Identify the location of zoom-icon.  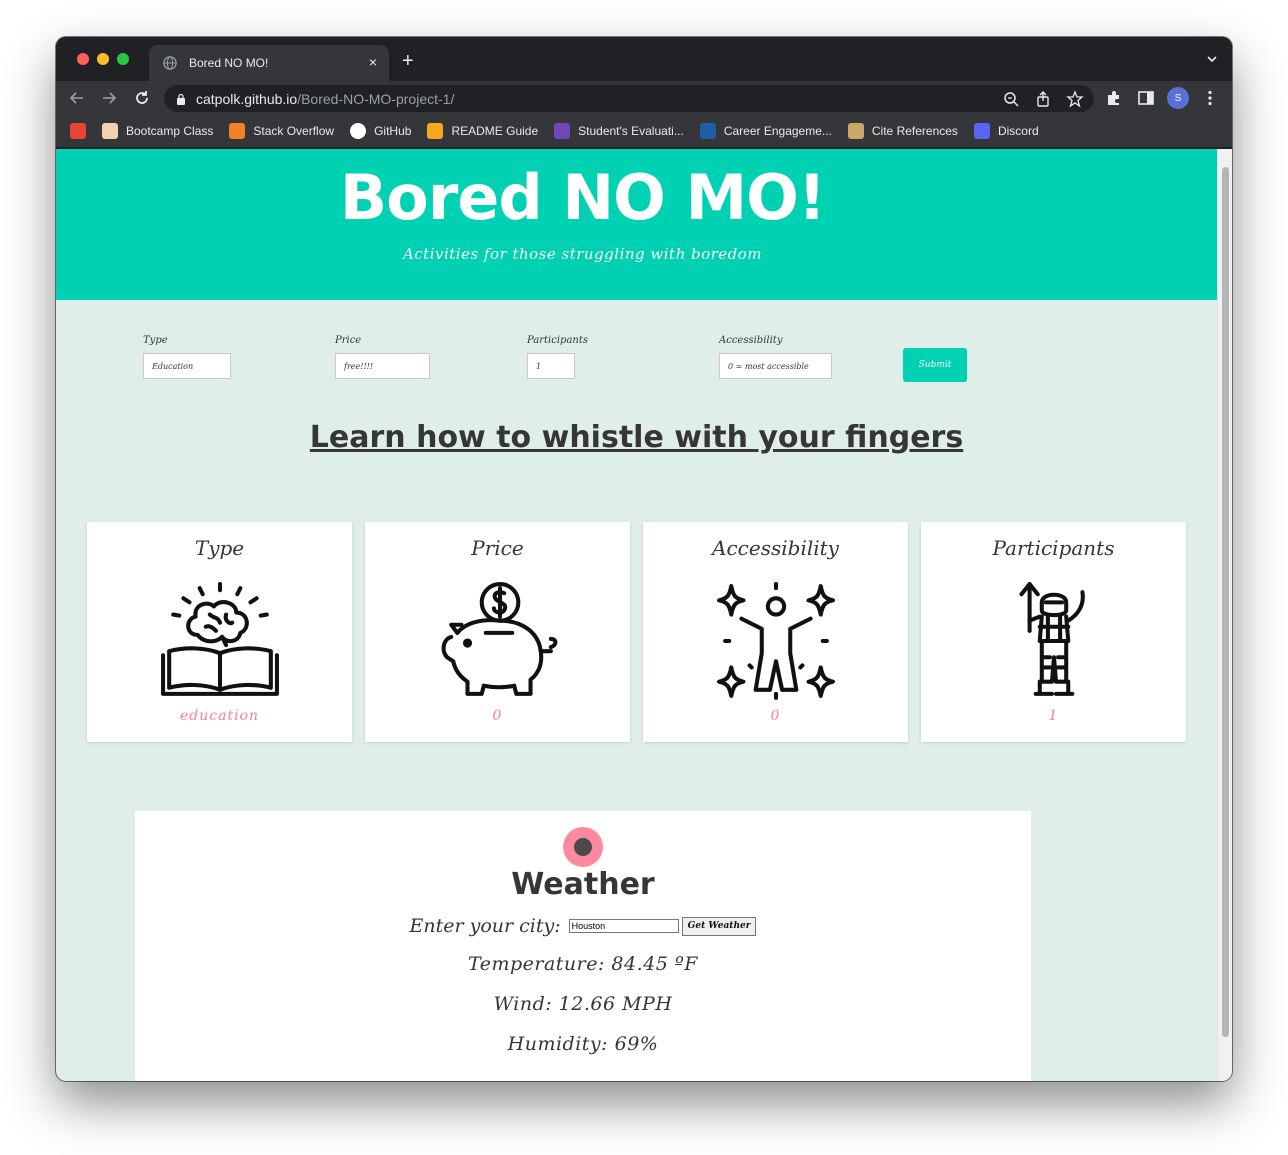
(1011, 99).